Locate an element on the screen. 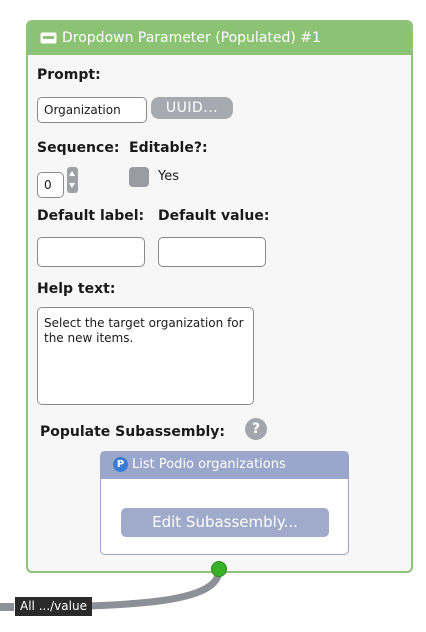 The image size is (426, 632). subassembly-name: List Podio organizations is located at coordinates (209, 464).